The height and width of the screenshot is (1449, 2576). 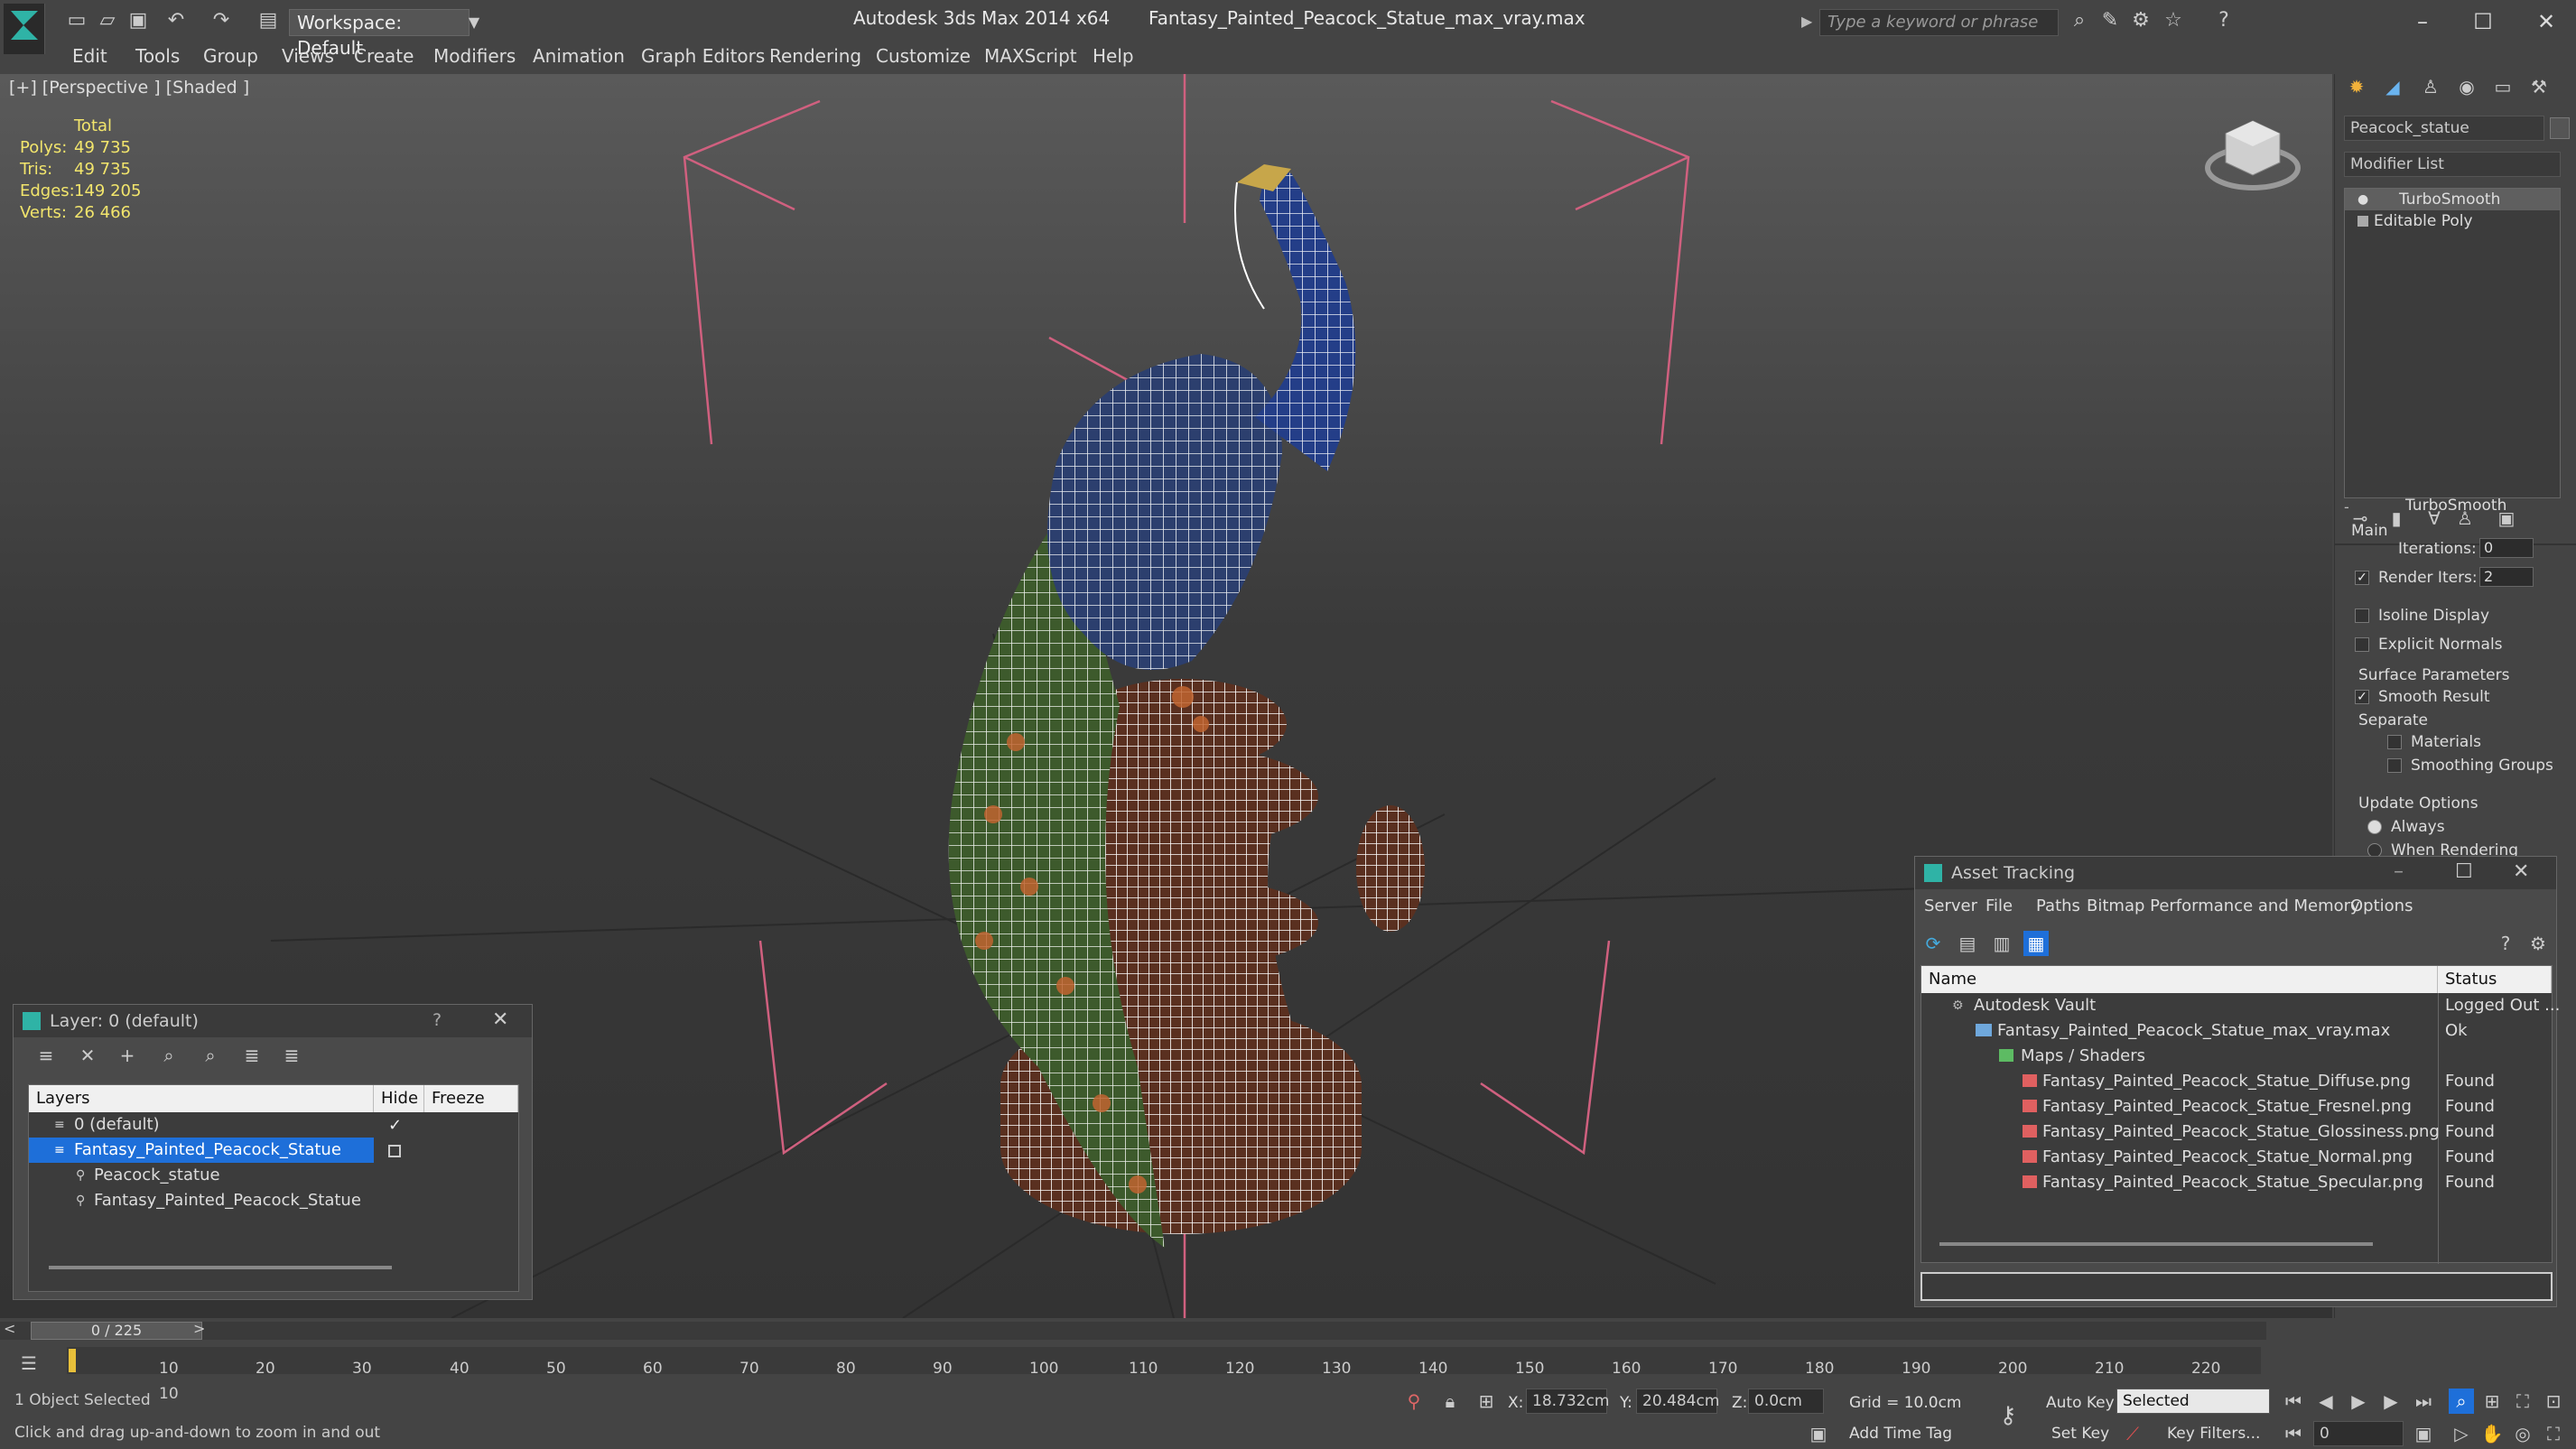 I want to click on maximize-window-icon: ☐, so click(x=2483, y=22).